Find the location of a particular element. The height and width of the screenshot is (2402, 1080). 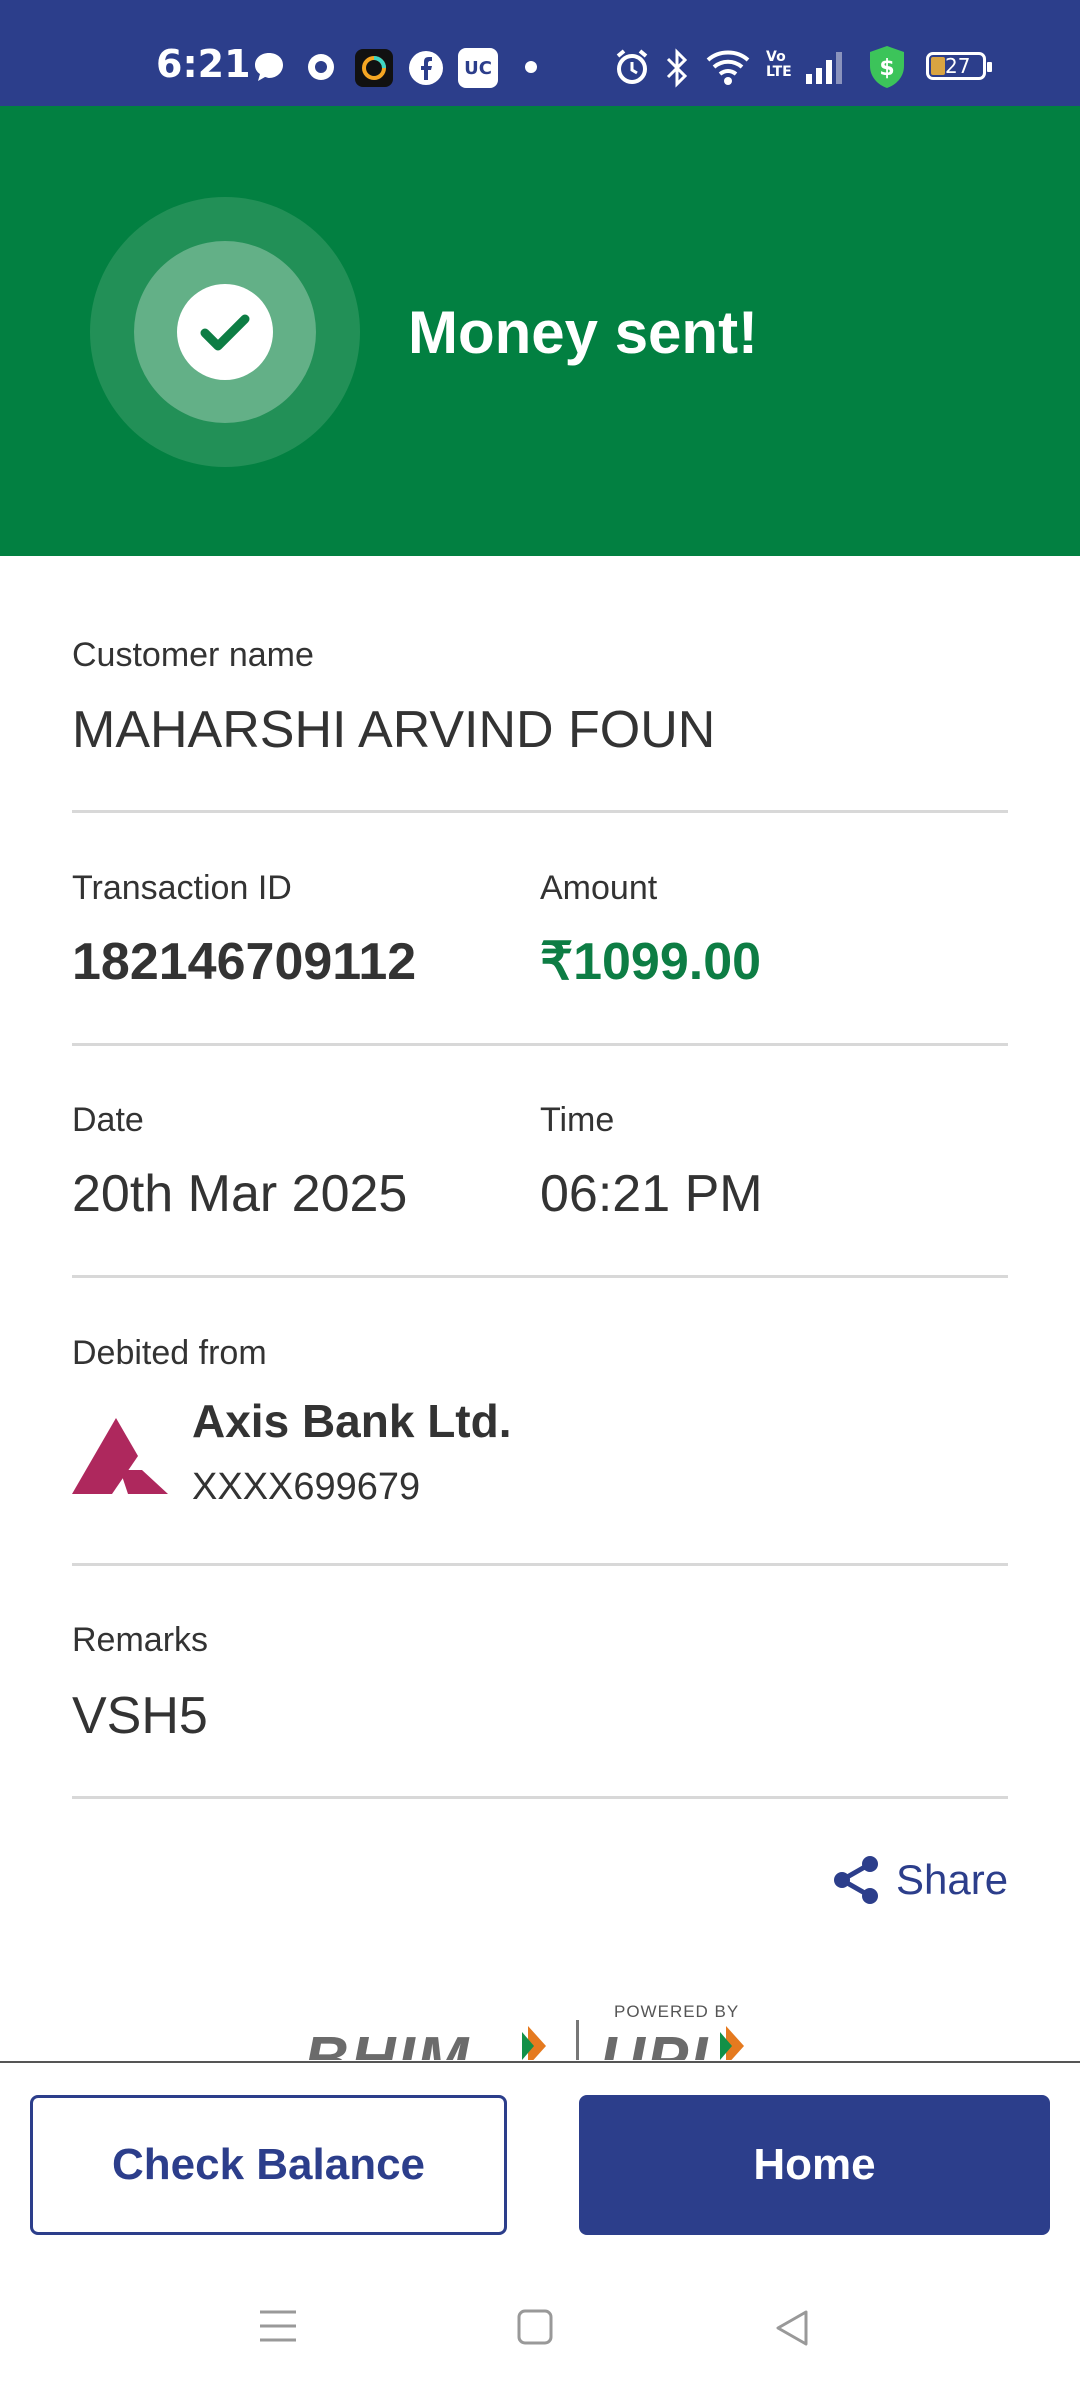

page-title: Money sent! is located at coordinates (583, 332).